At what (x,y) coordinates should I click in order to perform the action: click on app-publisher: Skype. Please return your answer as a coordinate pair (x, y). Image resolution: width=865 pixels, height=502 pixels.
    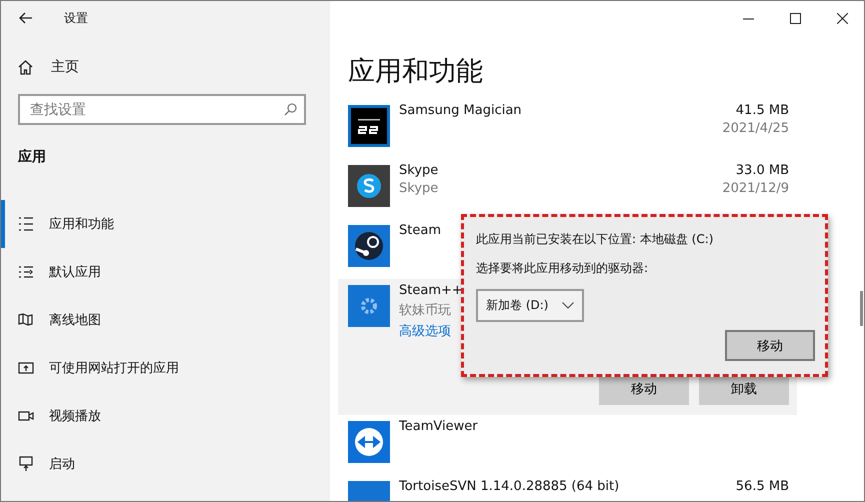
    Looking at the image, I should click on (418, 188).